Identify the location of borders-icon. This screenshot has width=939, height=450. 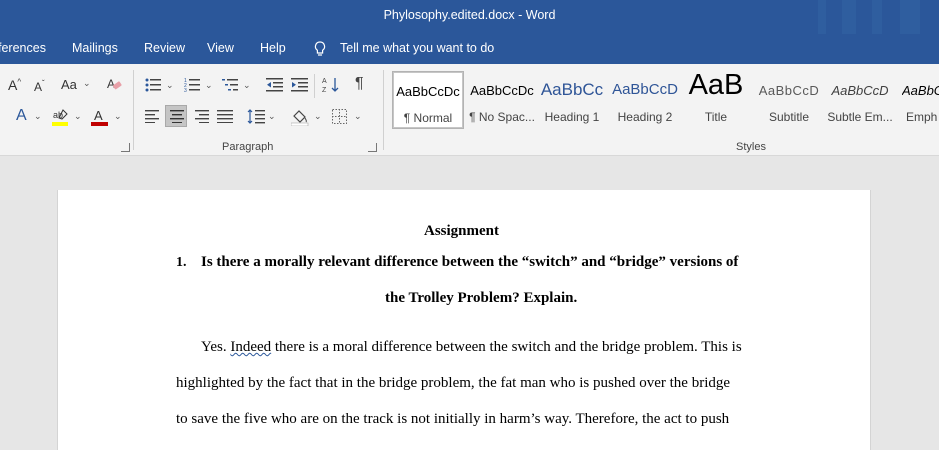
(339, 116).